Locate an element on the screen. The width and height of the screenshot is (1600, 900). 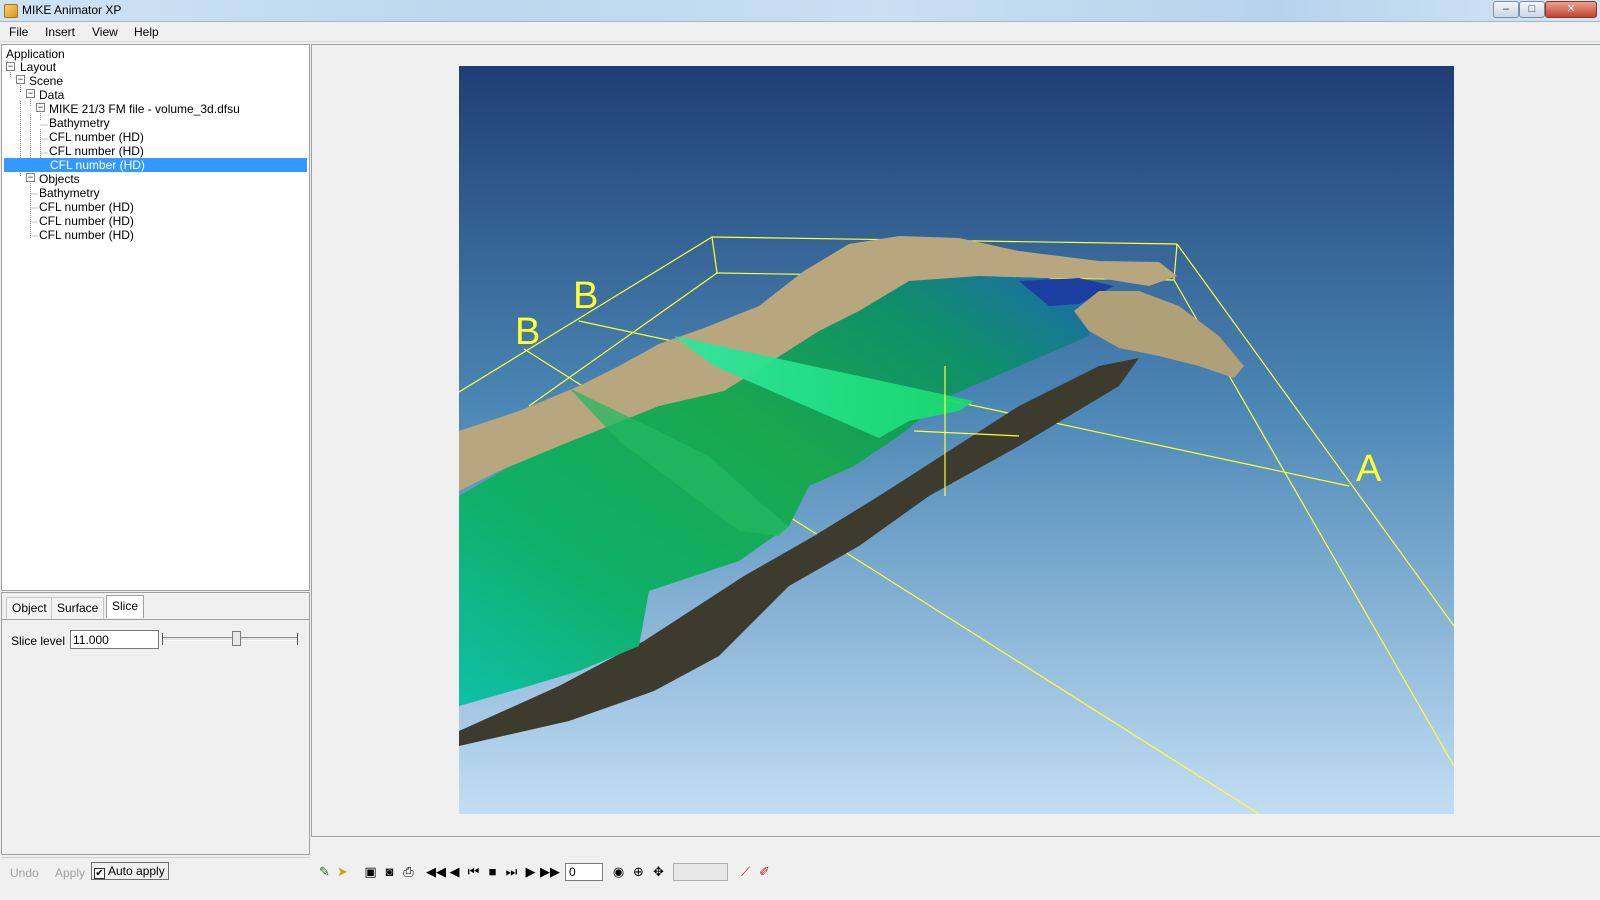
animation-toolbar: ✎ ➤ ▣ ◙ ⎙ ◀◀ ◀ ⏮ ■ ⏭ ▶ ▶▶ 0 ◉ ⊕ ✥ ⟋ ✐ is located at coordinates (955, 869).